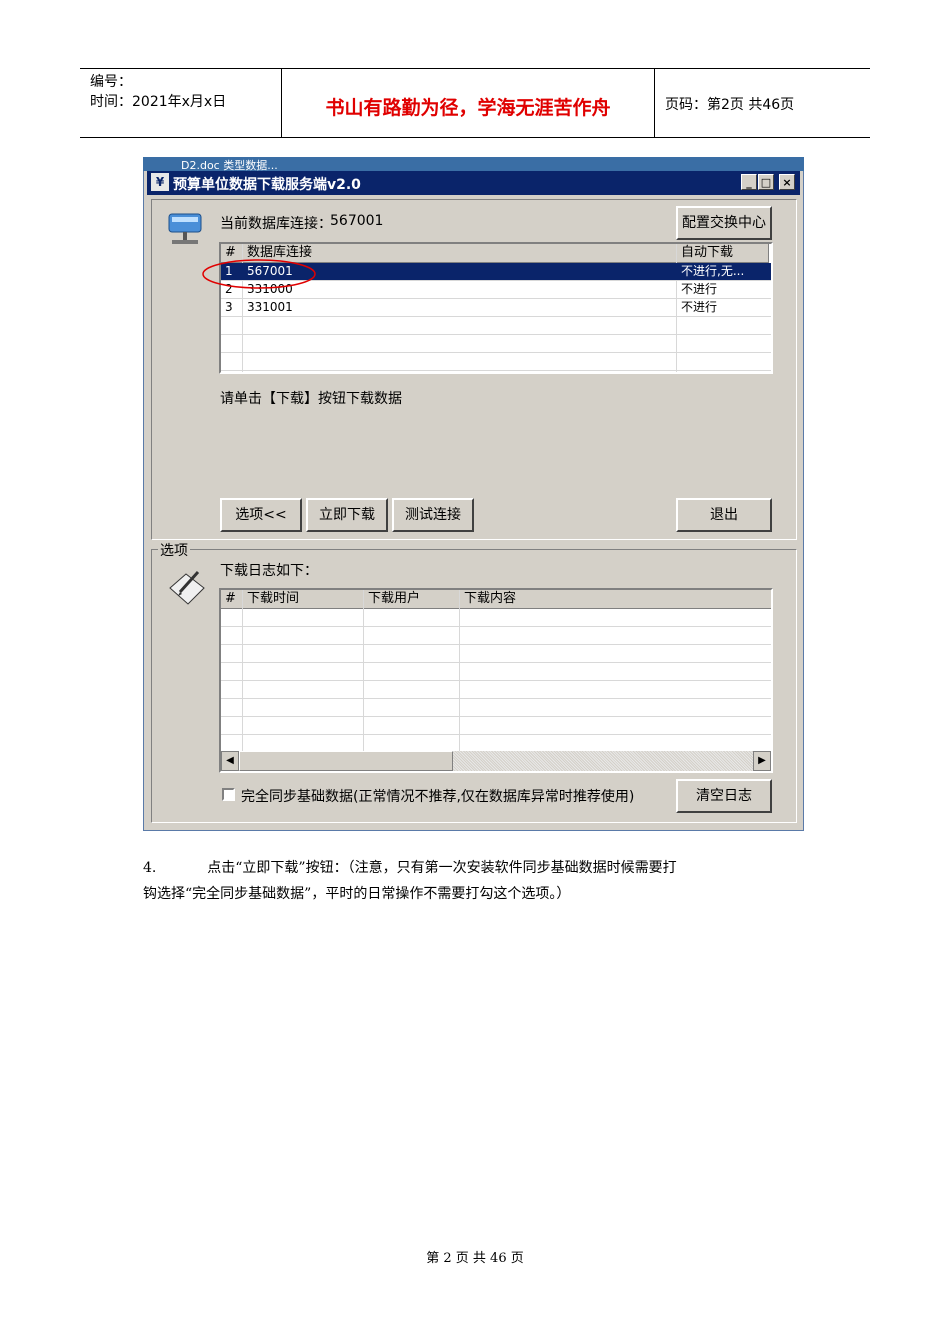  I want to click on header-page-cell: 页码：第2页 共46页, so click(762, 103).